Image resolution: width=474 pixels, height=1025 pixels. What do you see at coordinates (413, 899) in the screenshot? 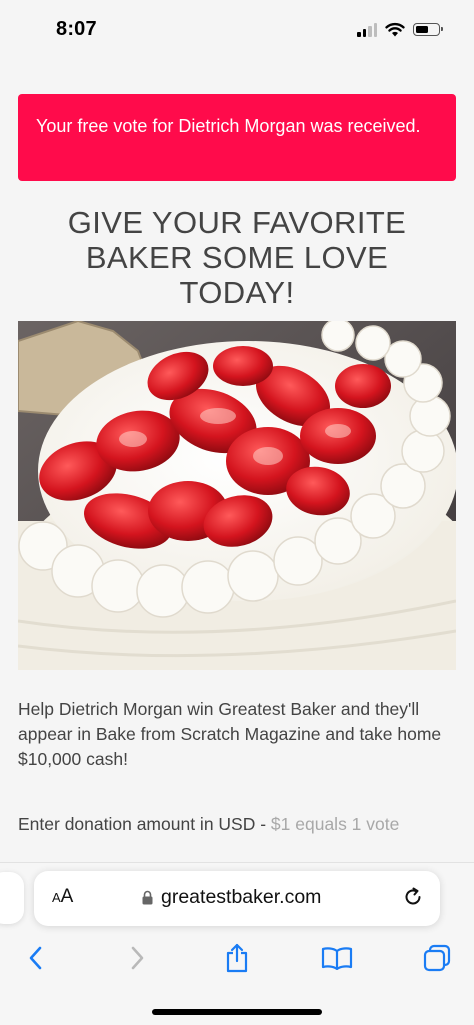
I see `reload-icon` at bounding box center [413, 899].